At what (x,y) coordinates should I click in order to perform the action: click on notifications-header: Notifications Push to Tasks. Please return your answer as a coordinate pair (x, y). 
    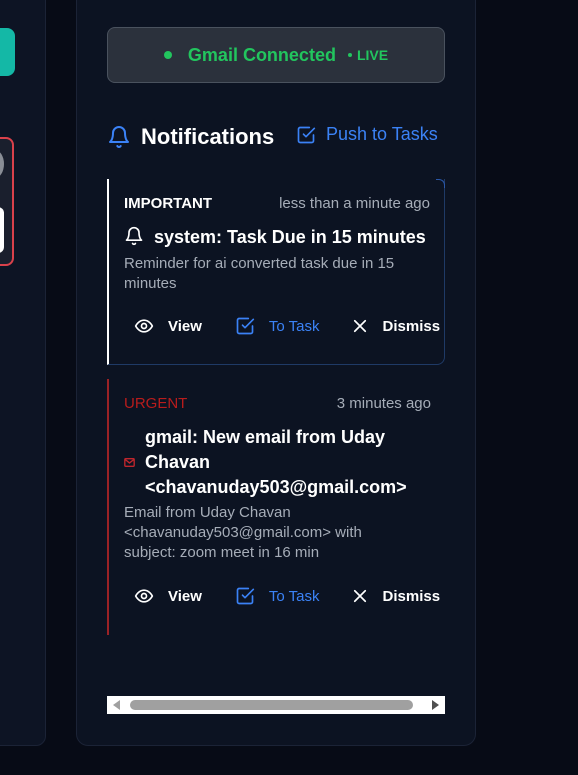
    Looking at the image, I should click on (279, 137).